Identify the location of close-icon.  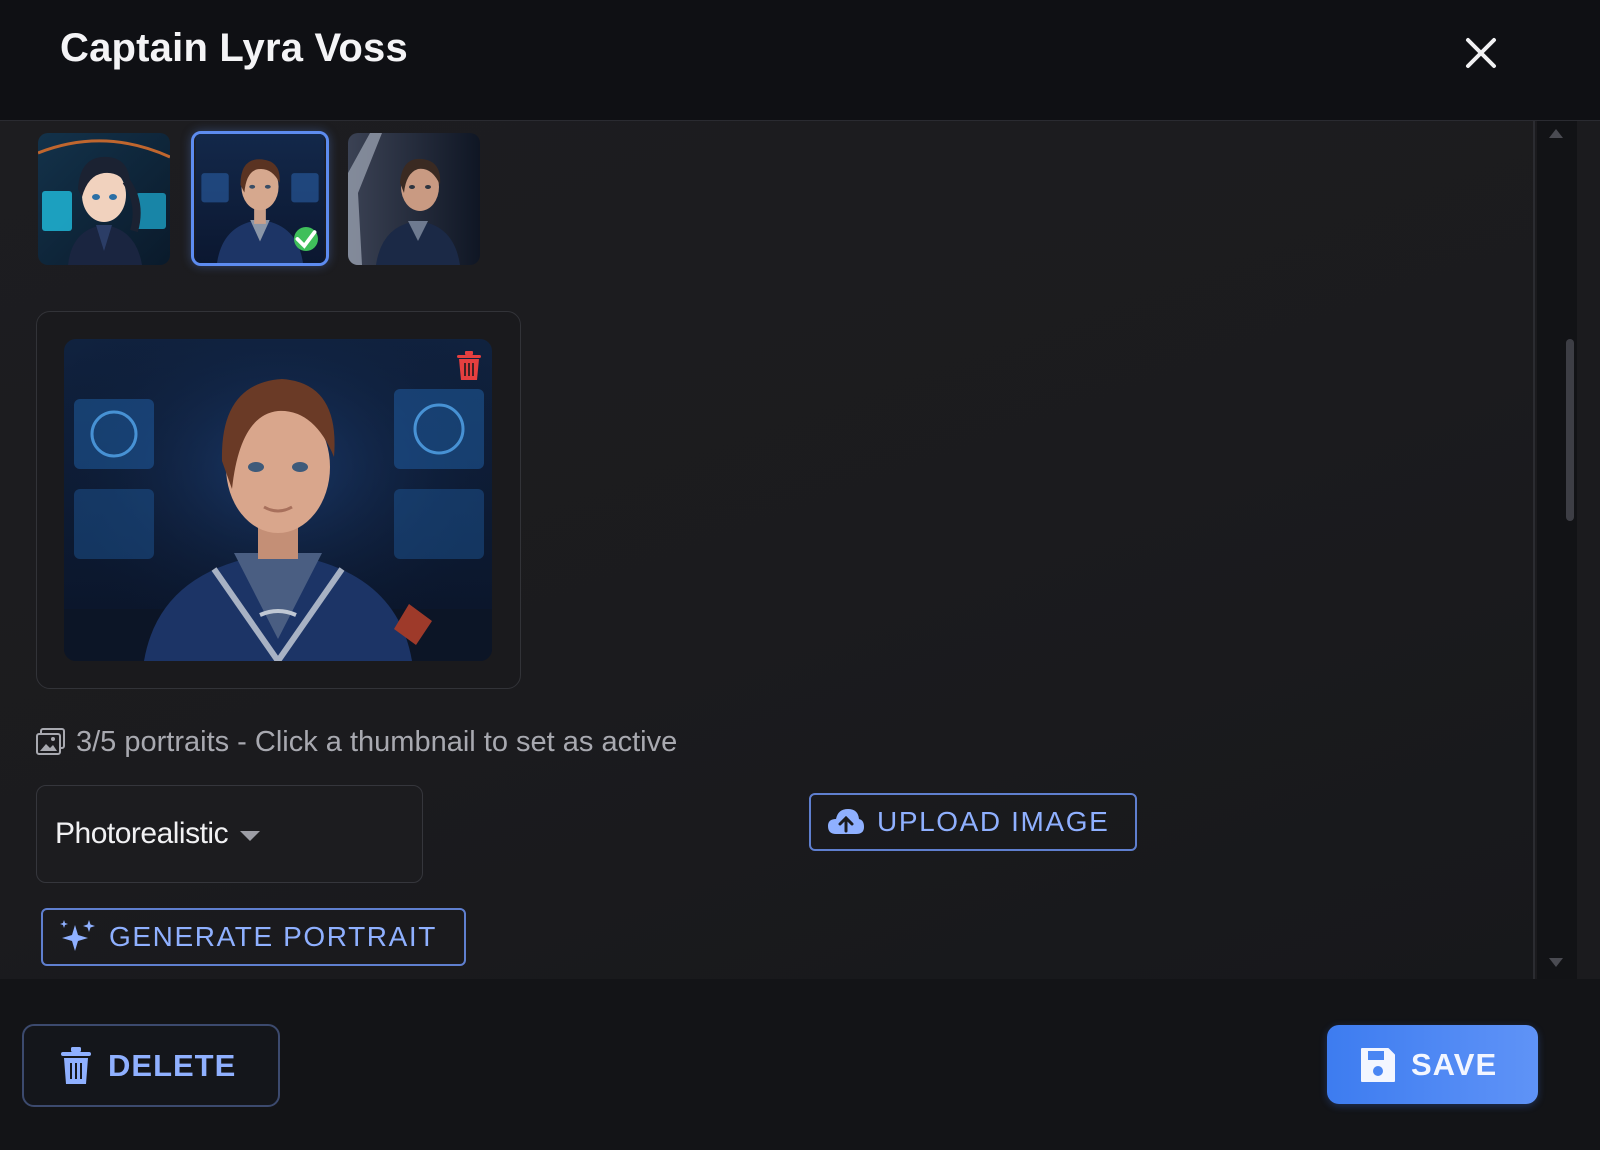
(1481, 53).